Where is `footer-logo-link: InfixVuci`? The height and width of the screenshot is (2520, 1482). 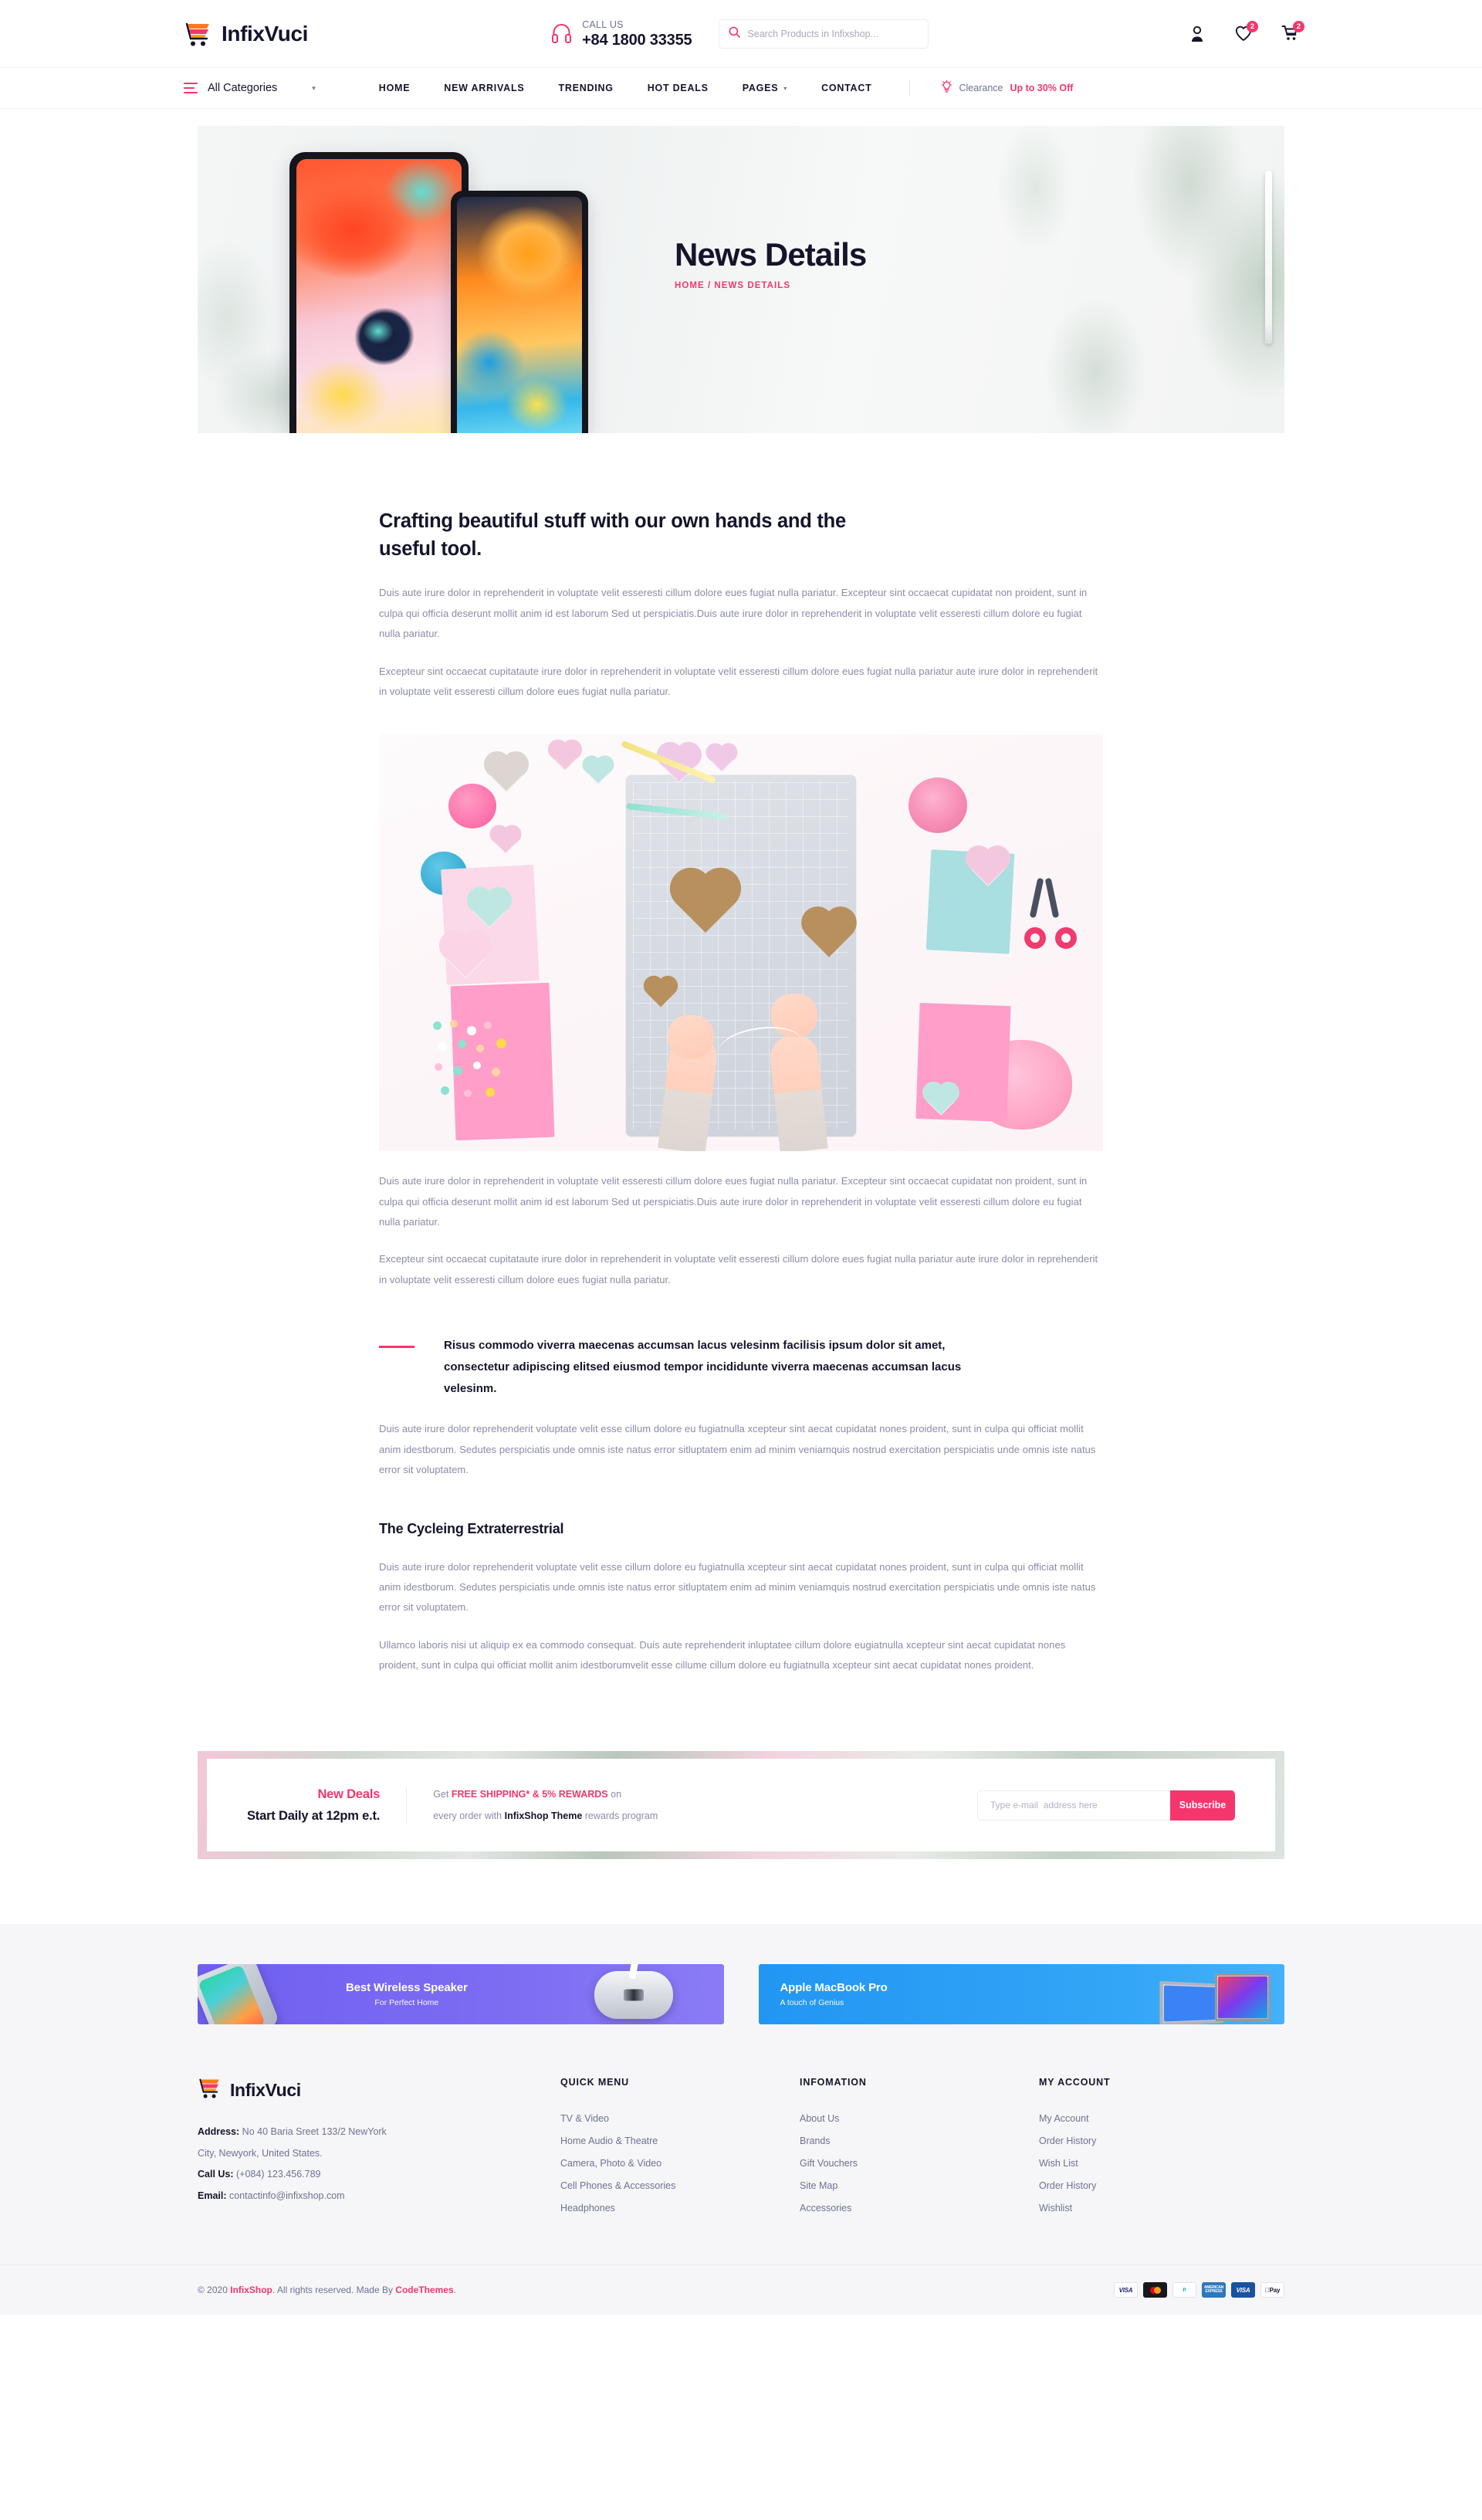
footer-logo-link: InfixVuci is located at coordinates (379, 2090).